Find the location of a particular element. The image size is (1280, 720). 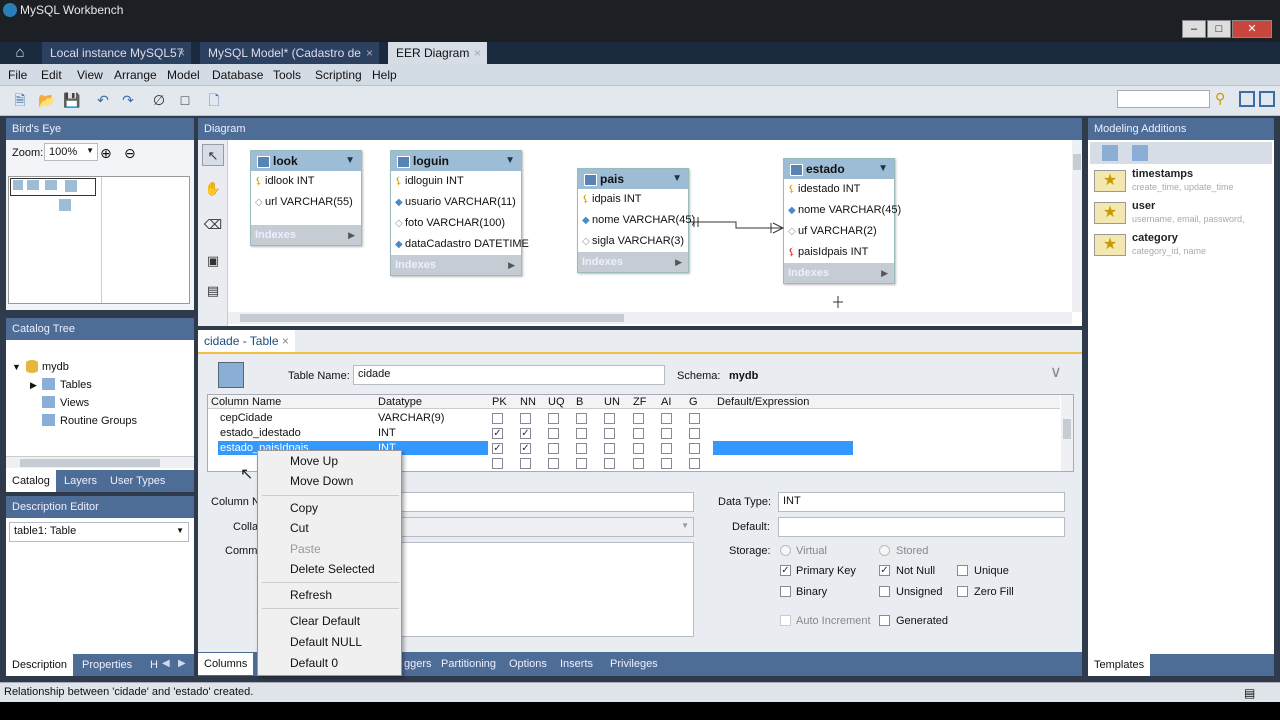

output-panel-icon: ▤ is located at coordinates (1249, 693).